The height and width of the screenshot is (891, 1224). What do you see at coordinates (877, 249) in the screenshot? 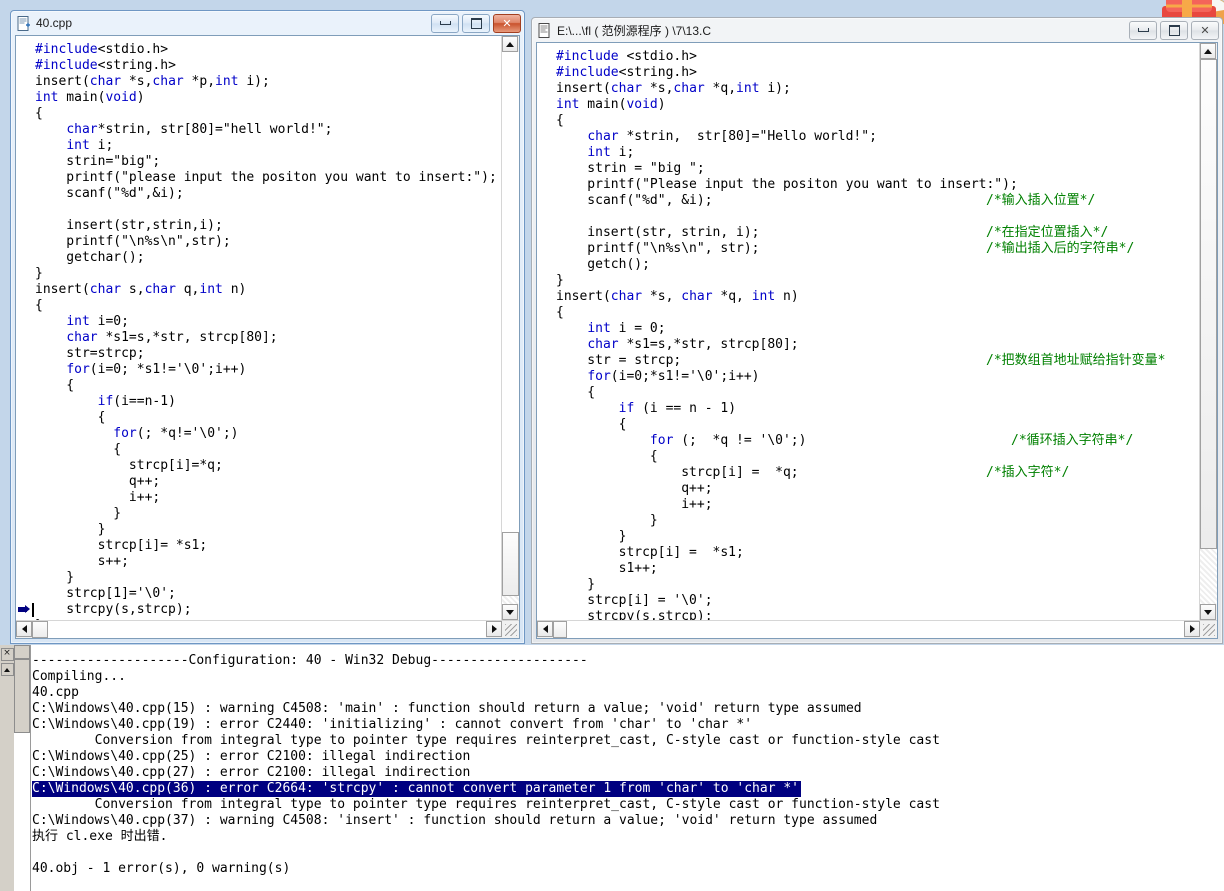
I see `code-line: printf("\n%s\n", str);/*输出插入后的字符串*/` at bounding box center [877, 249].